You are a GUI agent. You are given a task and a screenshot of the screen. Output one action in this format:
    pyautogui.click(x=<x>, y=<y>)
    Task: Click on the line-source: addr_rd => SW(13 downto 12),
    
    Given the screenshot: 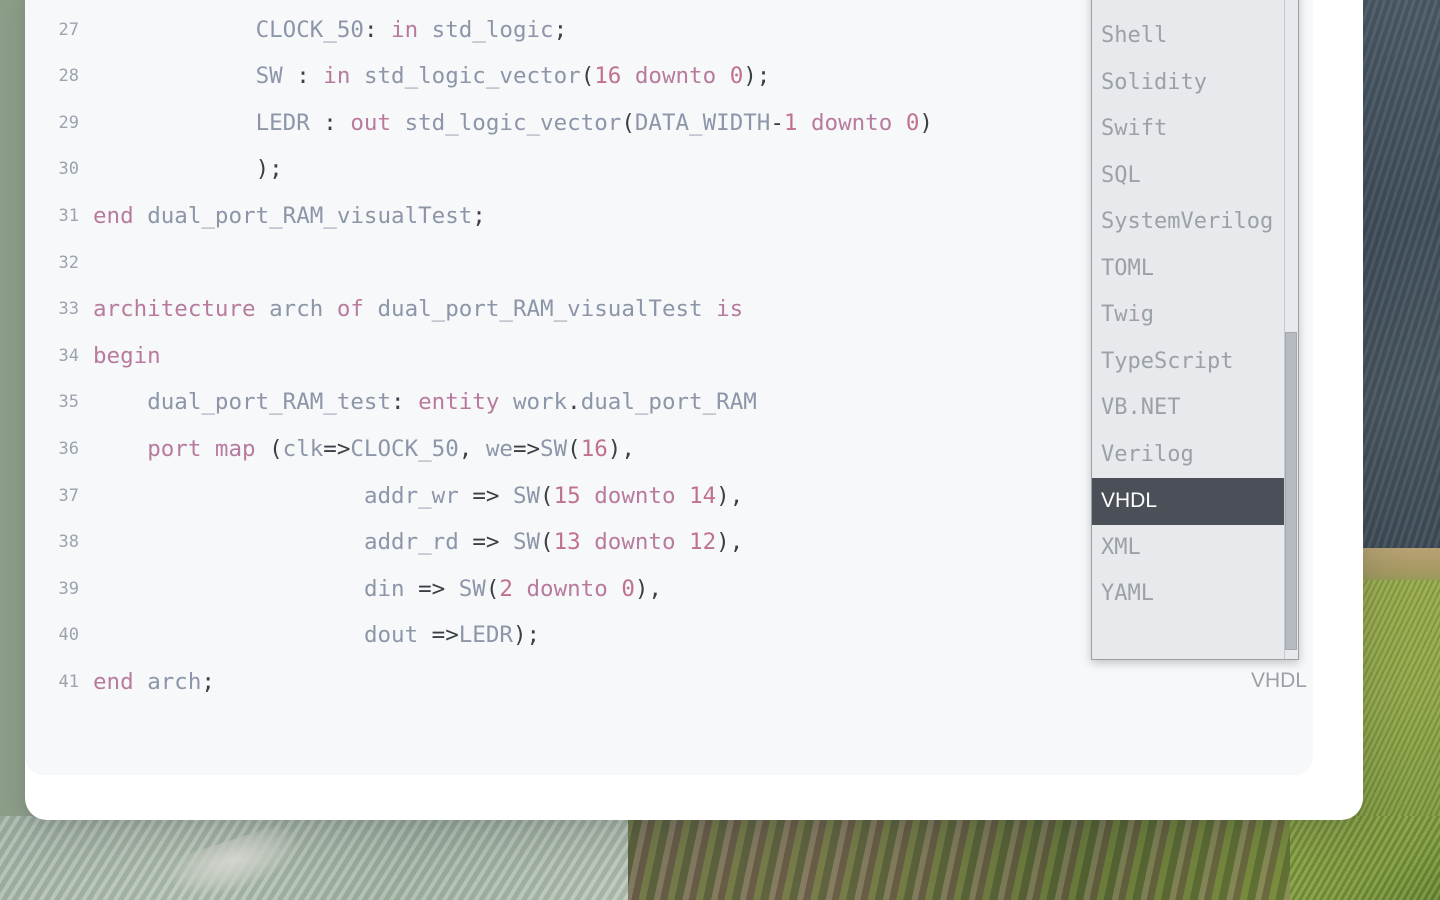 What is the action you would take?
    pyautogui.click(x=418, y=542)
    